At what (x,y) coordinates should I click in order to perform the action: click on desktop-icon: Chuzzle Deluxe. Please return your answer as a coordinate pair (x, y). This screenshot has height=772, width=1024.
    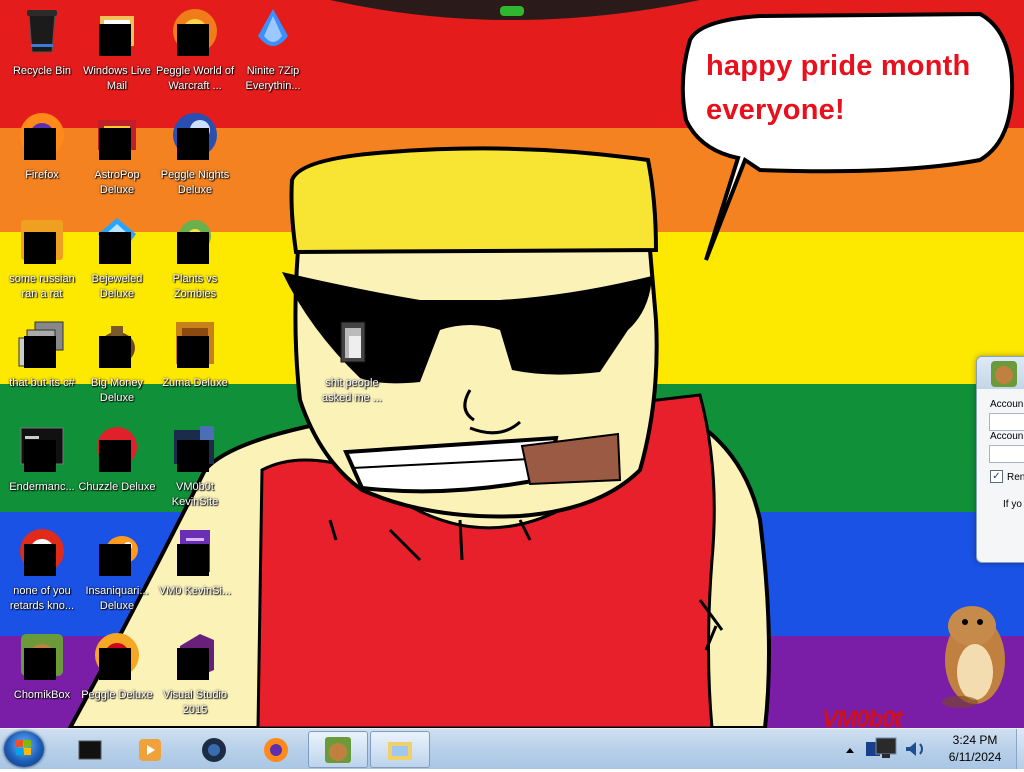
    Looking at the image, I should click on (117, 474).